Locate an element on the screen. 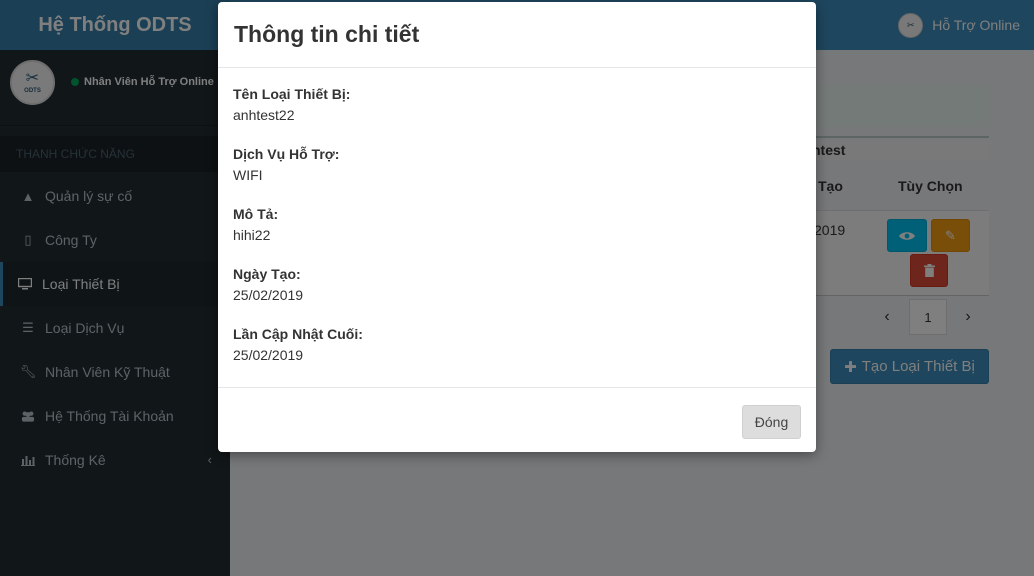 This screenshot has height=576, width=1034. field-value: hihi22 is located at coordinates (252, 235).